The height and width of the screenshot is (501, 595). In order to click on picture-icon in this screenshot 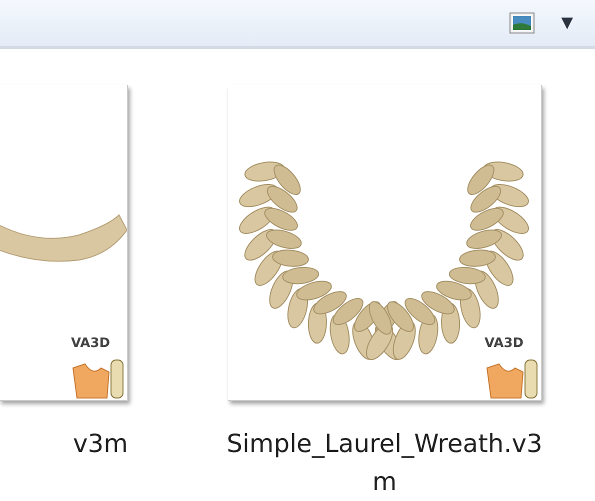, I will do `click(522, 23)`.